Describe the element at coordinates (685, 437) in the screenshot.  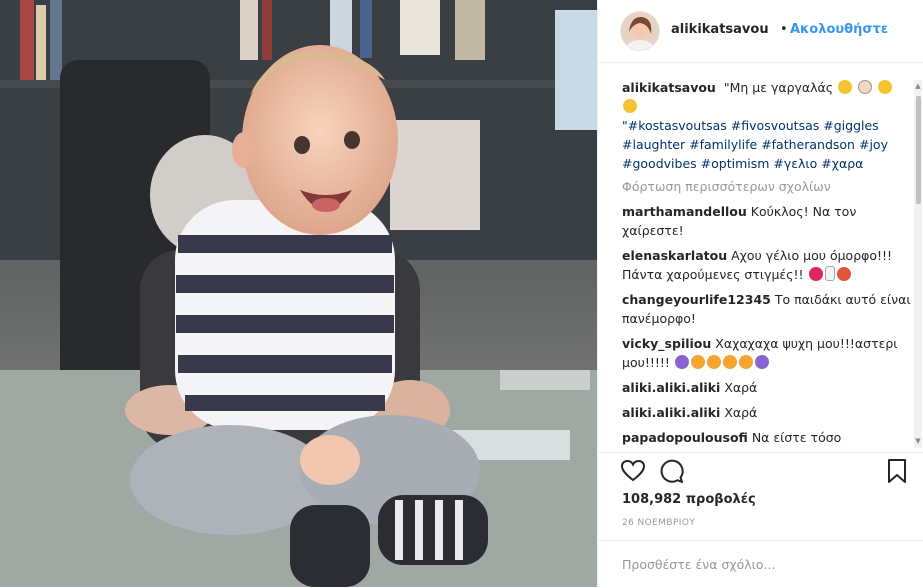
I see `comment-username: papadopoulousofi` at that location.